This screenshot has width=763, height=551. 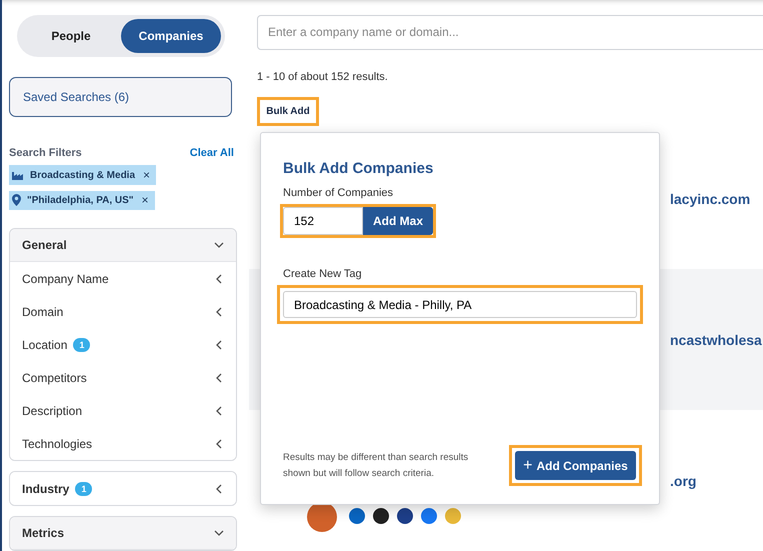 What do you see at coordinates (323, 76) in the screenshot?
I see `results-summary: 1 - 10 of about 152 results.` at bounding box center [323, 76].